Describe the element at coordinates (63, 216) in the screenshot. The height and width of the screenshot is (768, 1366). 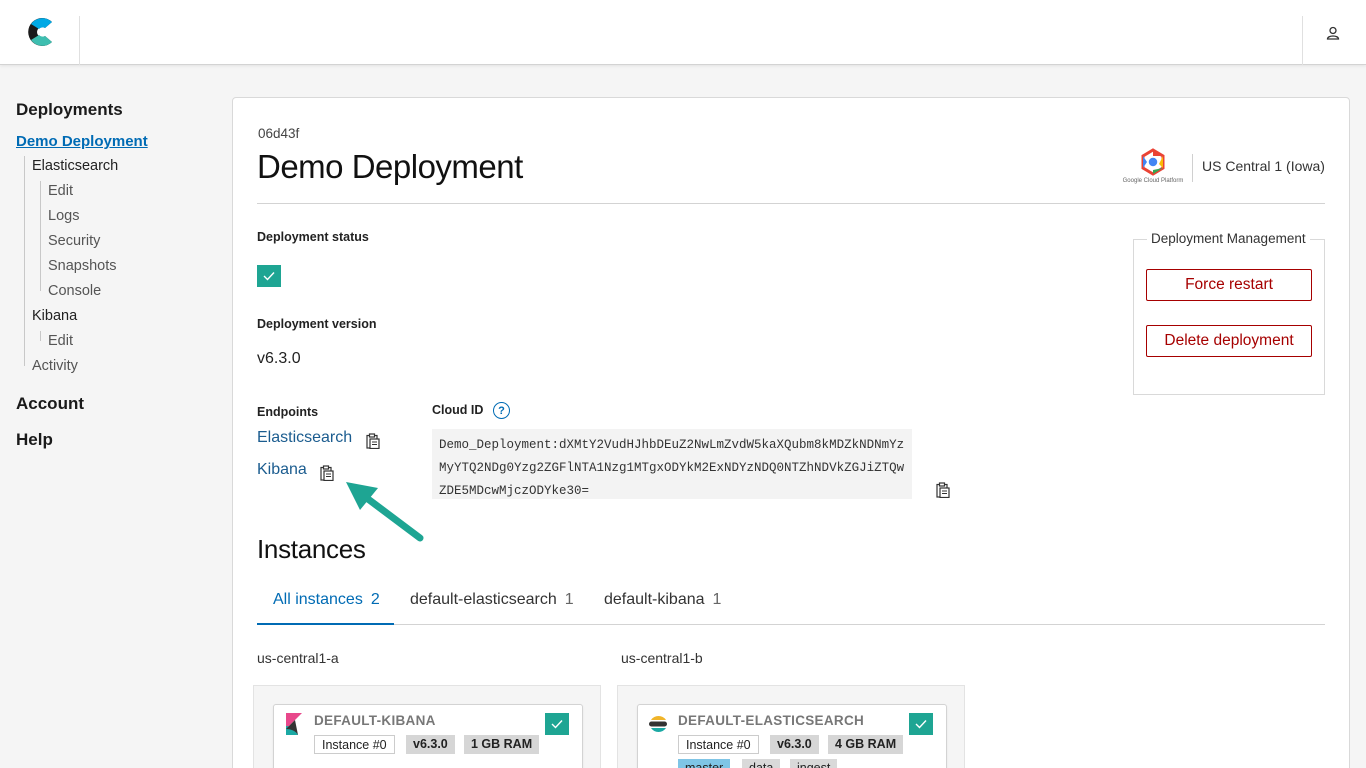
I see `sidebar-item-logs: Logs` at that location.